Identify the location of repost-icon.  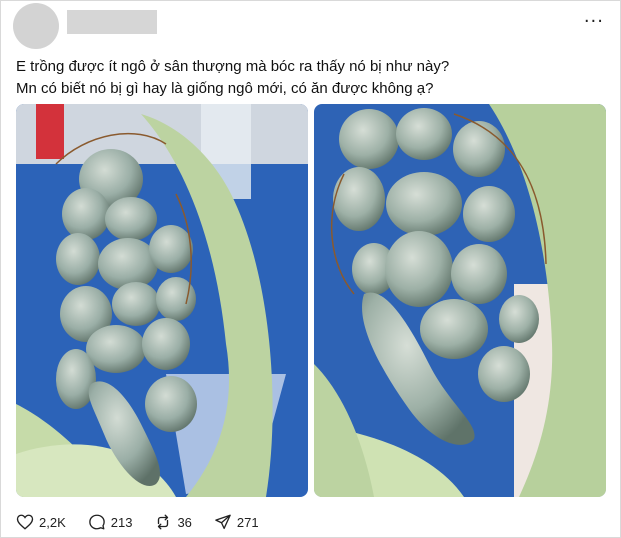
(163, 522).